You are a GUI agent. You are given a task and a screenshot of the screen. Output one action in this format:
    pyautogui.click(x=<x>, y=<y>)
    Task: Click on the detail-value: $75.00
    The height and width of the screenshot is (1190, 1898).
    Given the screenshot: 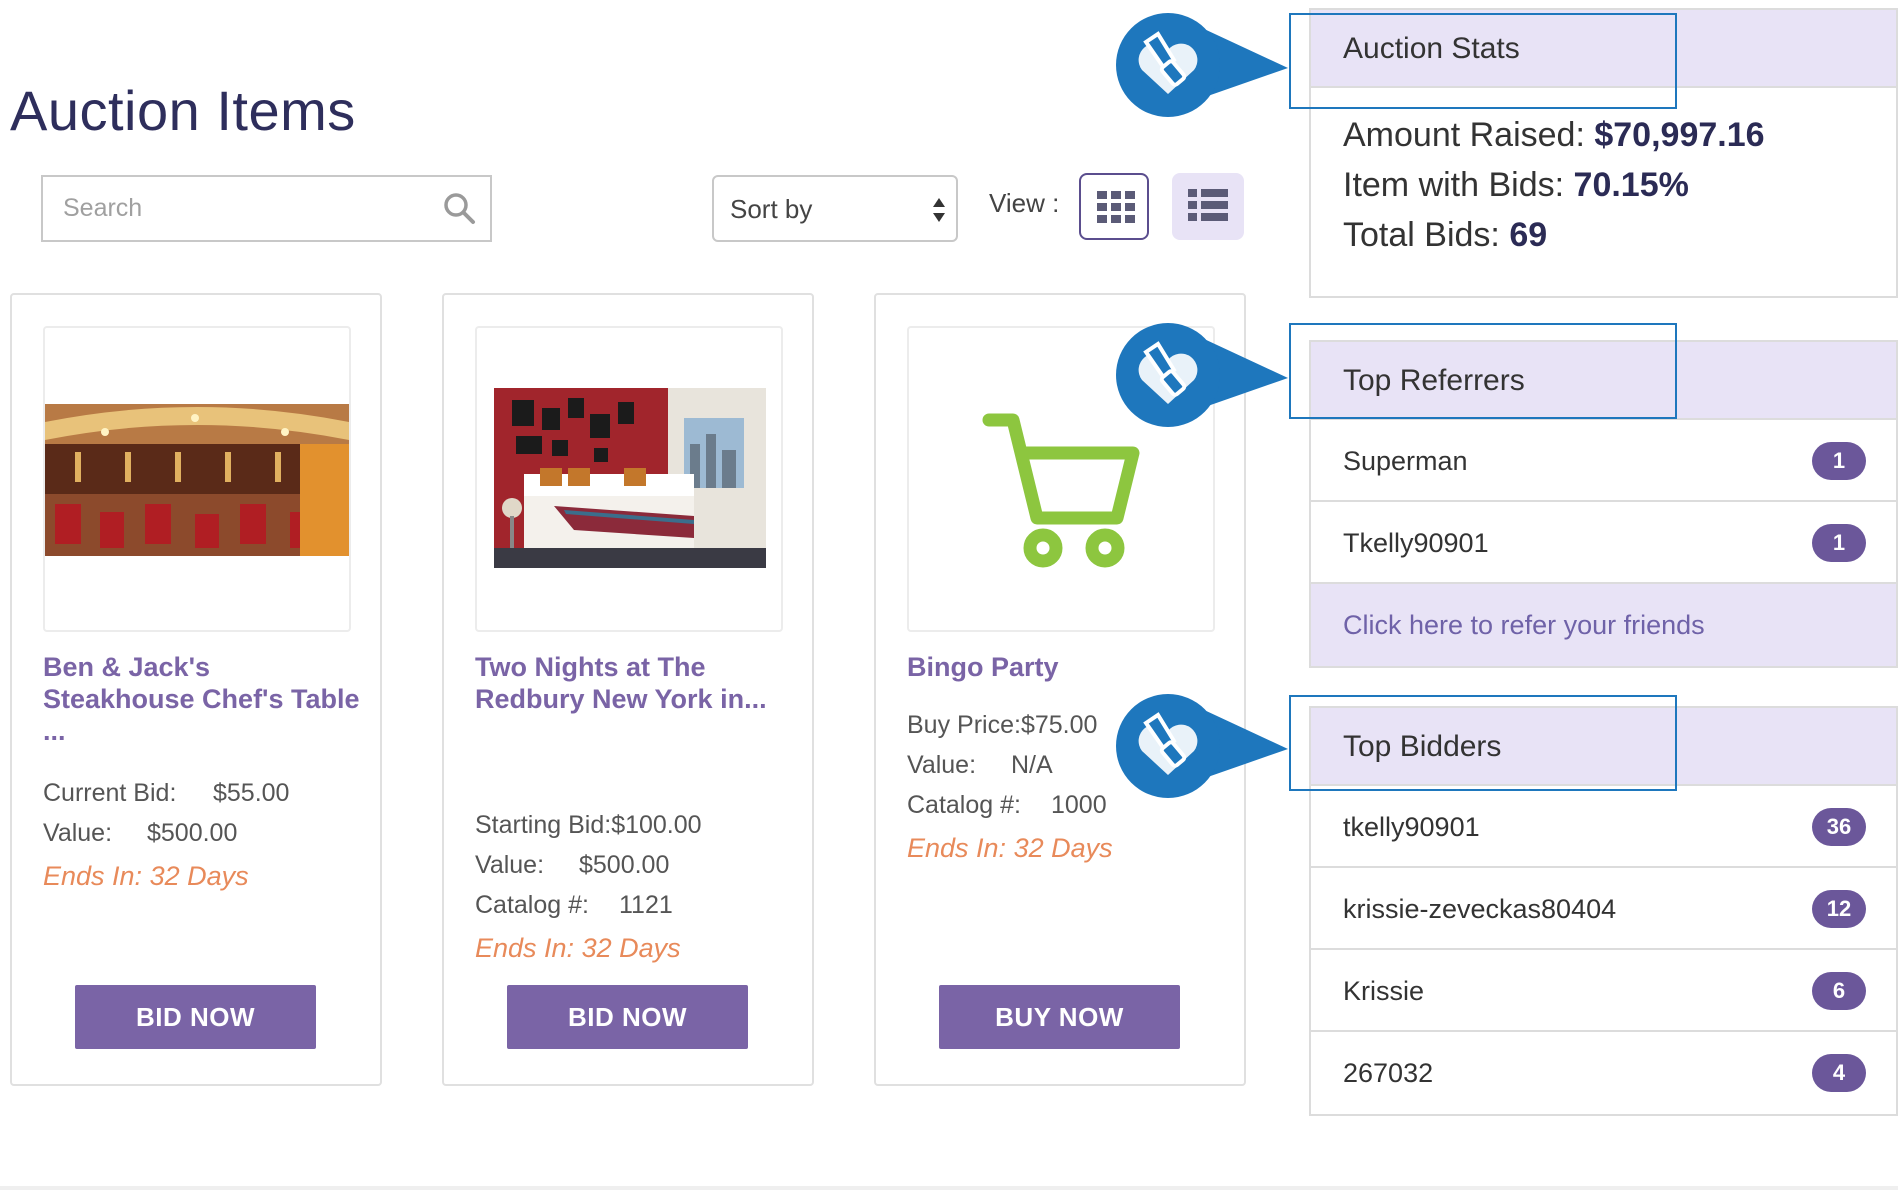 What is the action you would take?
    pyautogui.click(x=1059, y=725)
    